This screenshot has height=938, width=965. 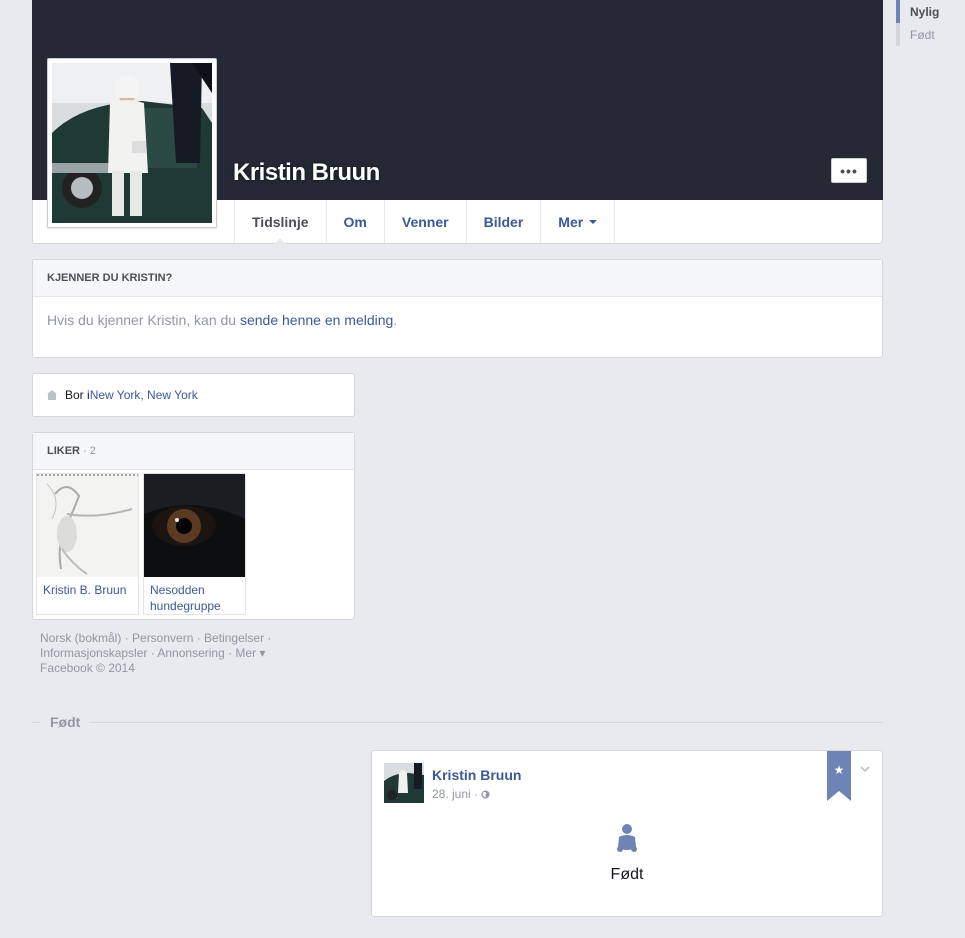 I want to click on highlight-ribbon: ★, so click(x=839, y=776).